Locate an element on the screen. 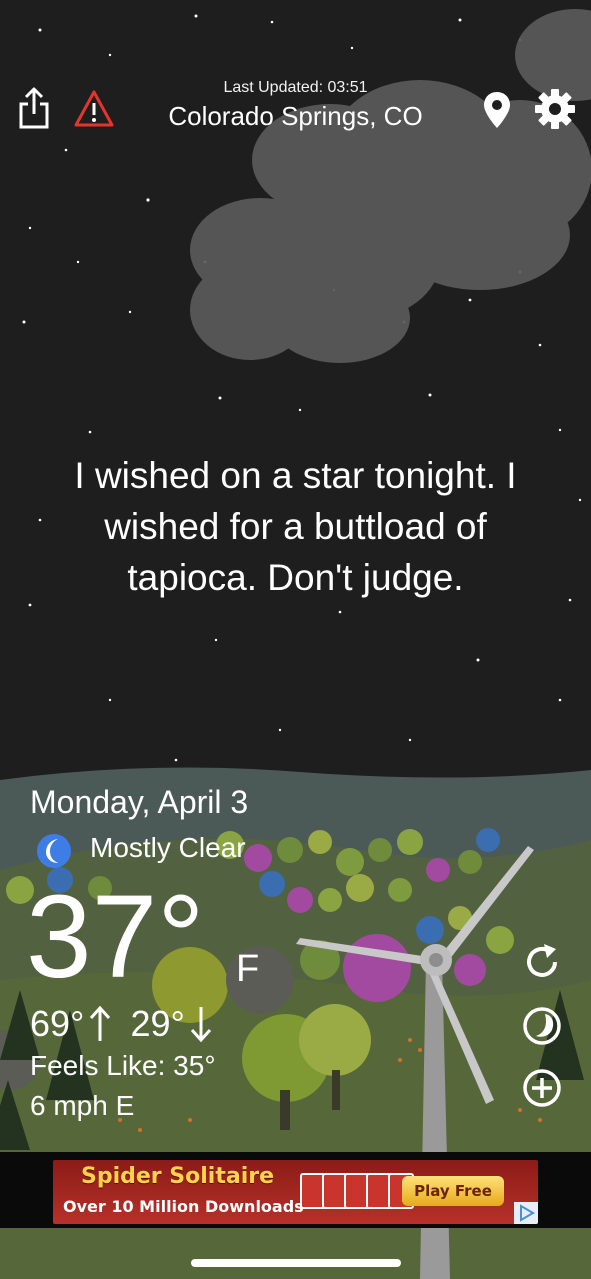 This screenshot has width=591, height=1279. home-indicator is located at coordinates (296, 1263).